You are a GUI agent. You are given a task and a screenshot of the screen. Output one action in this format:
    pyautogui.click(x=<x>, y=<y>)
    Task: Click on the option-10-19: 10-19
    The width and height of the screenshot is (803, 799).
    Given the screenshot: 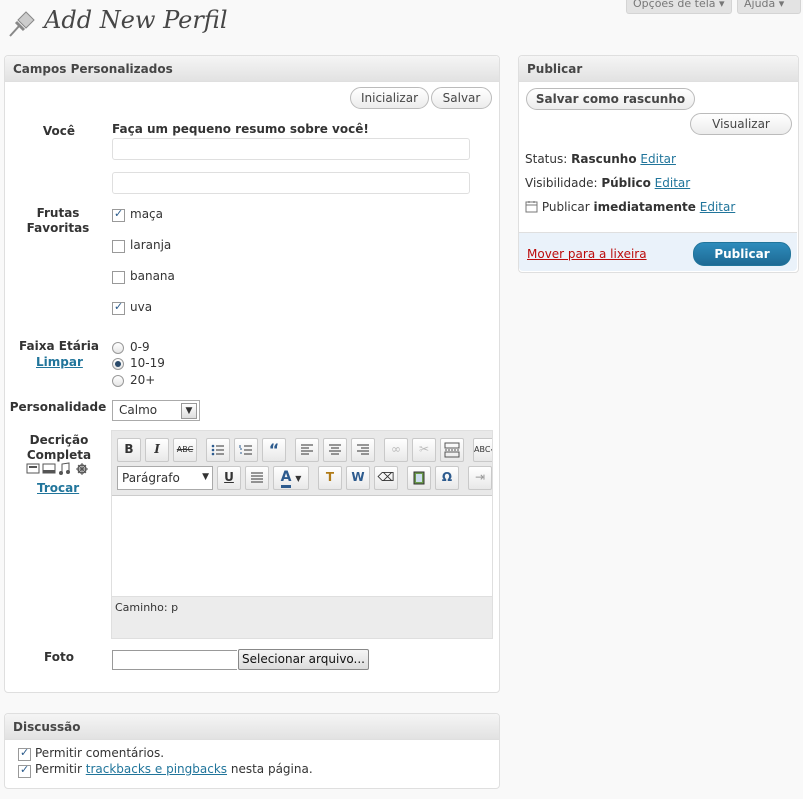 What is the action you would take?
    pyautogui.click(x=147, y=363)
    